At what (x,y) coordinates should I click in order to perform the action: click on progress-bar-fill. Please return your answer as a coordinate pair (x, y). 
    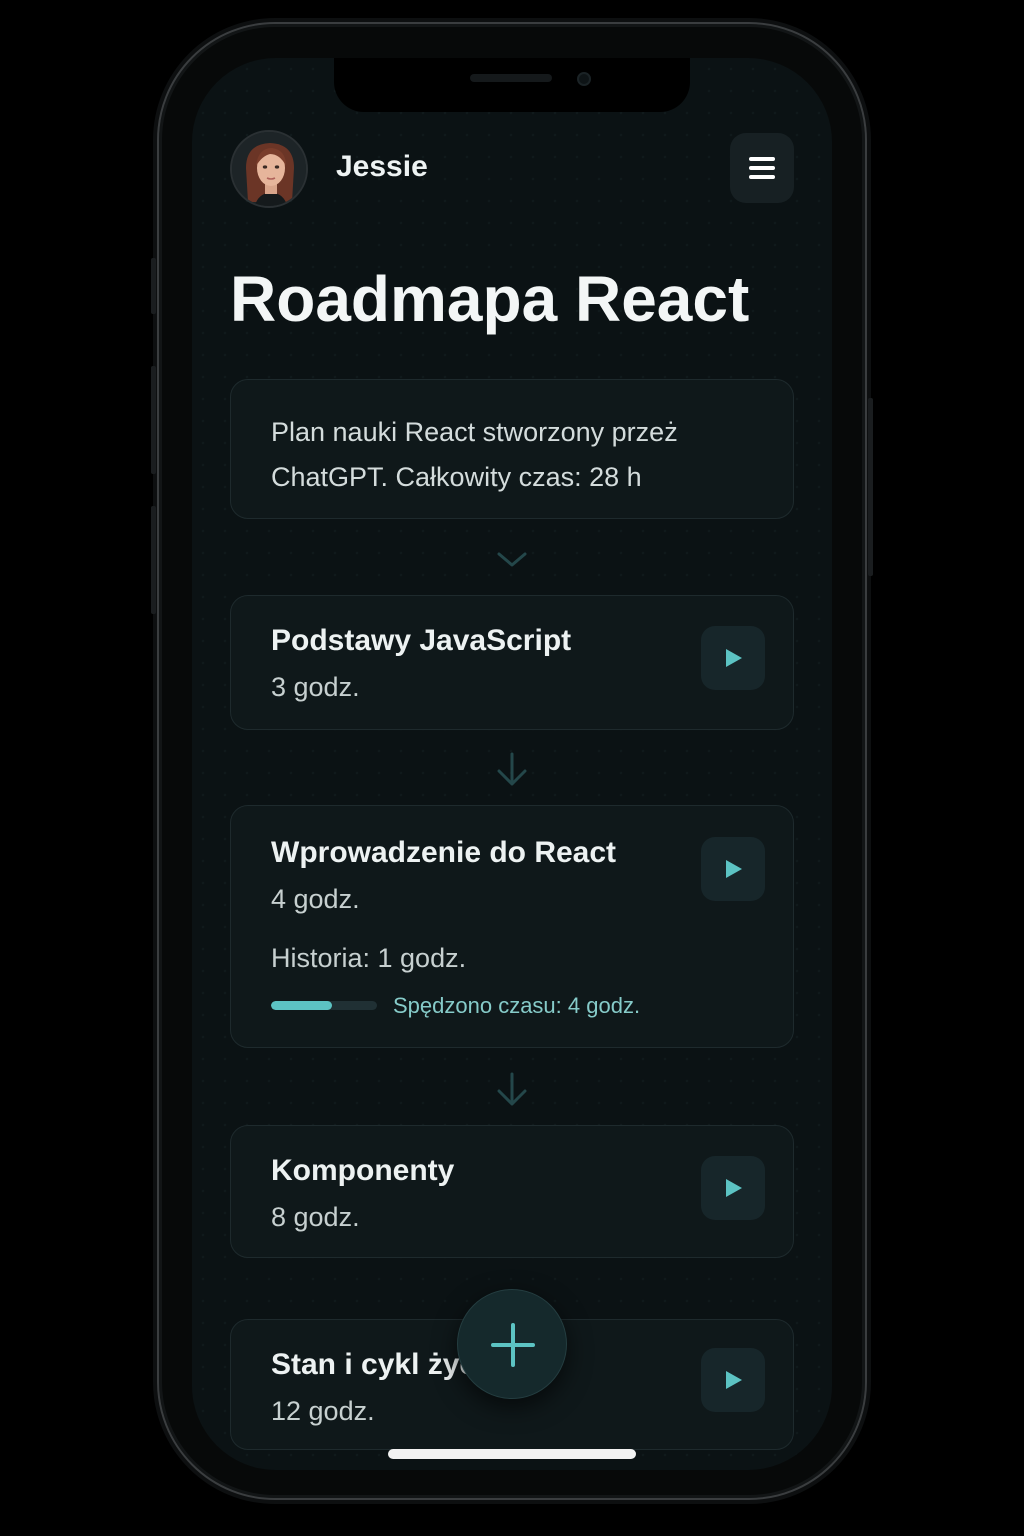
    Looking at the image, I should click on (302, 1005).